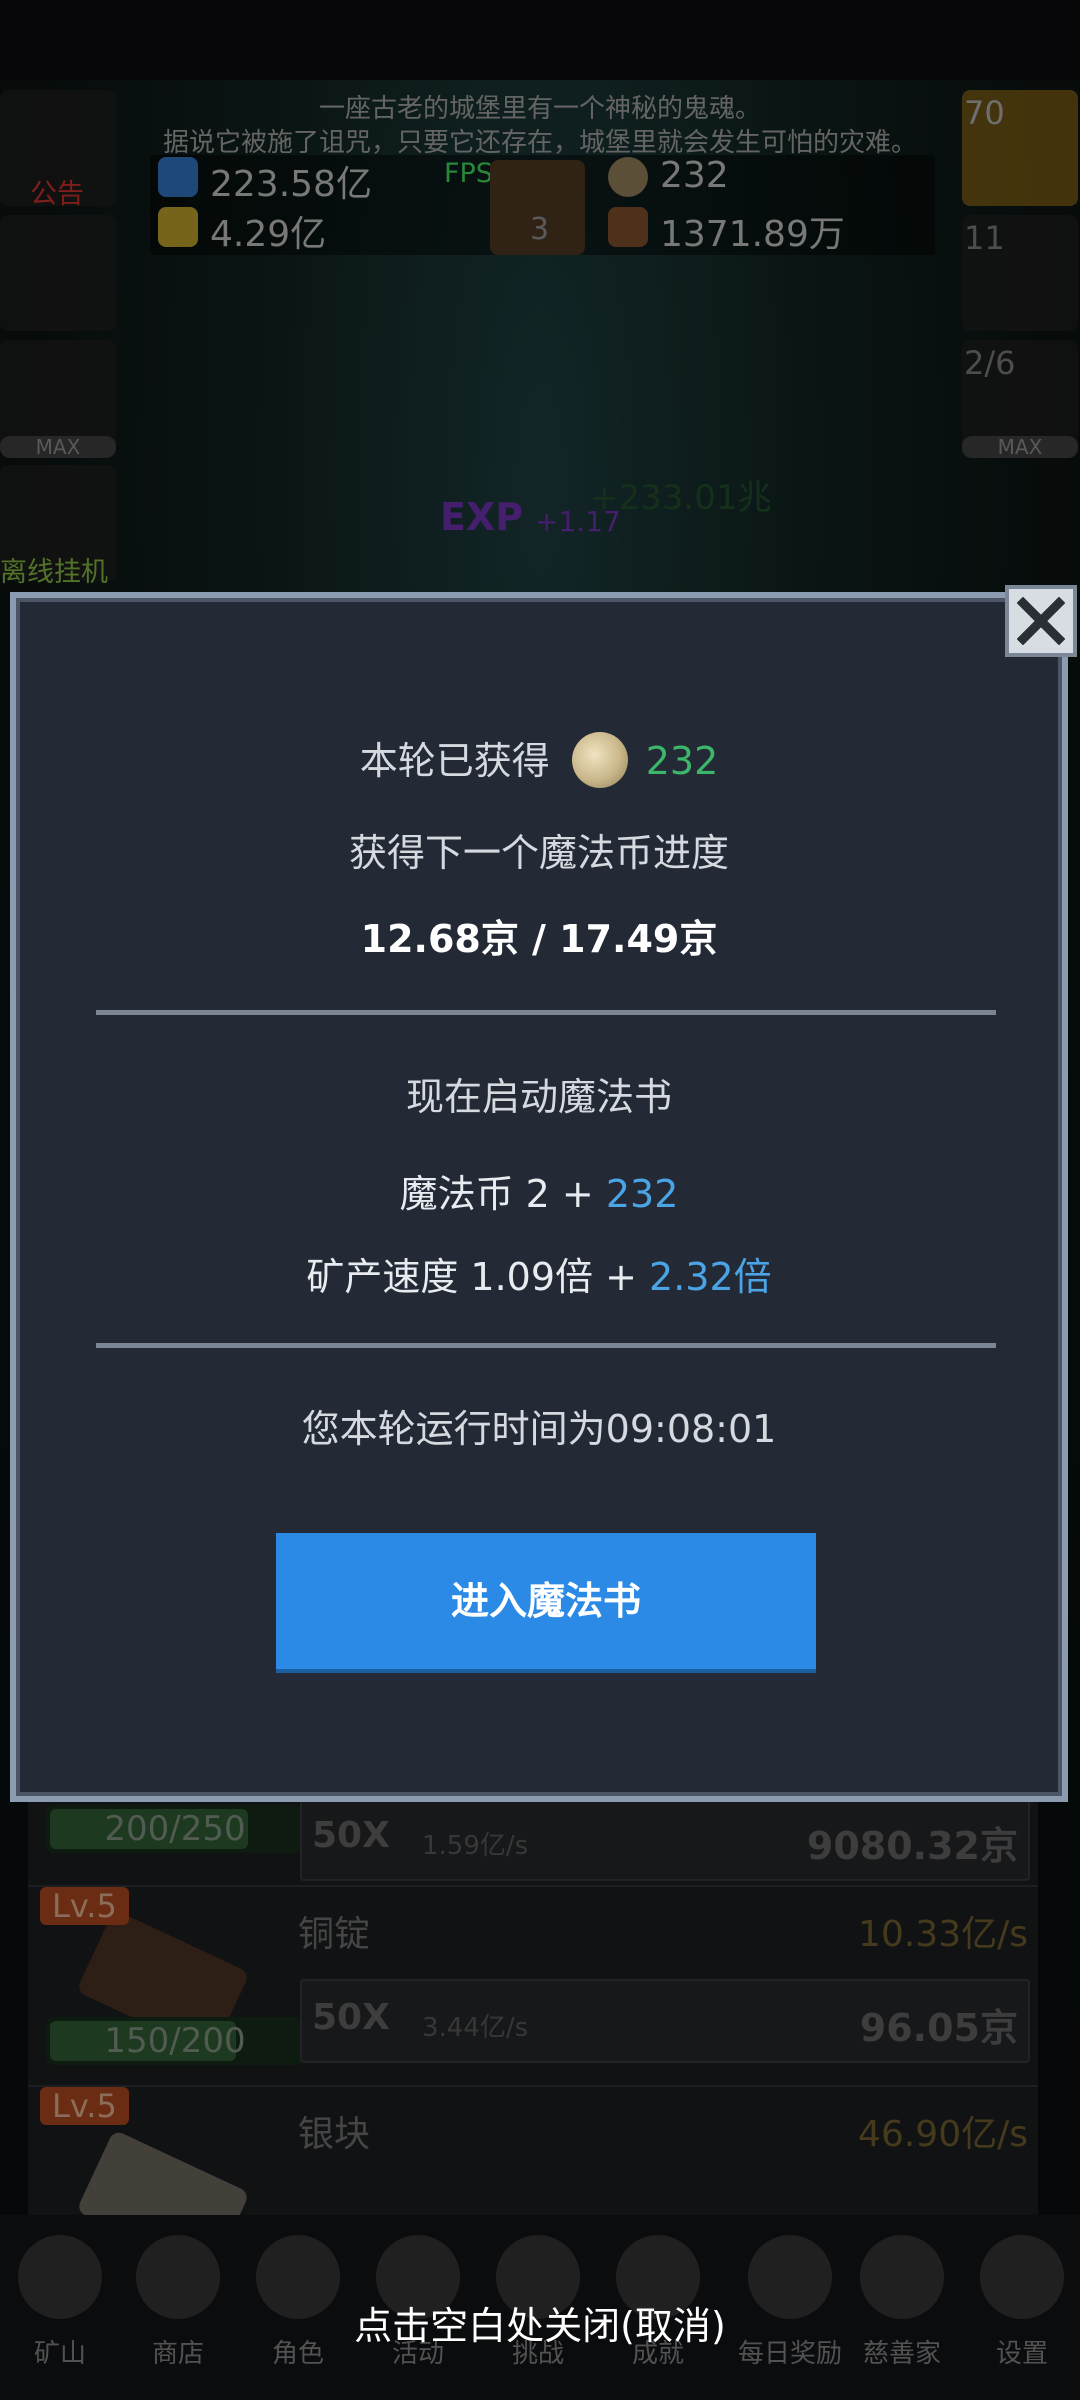  I want to click on coin-line: 魔法币 2 + 232, so click(539, 1190).